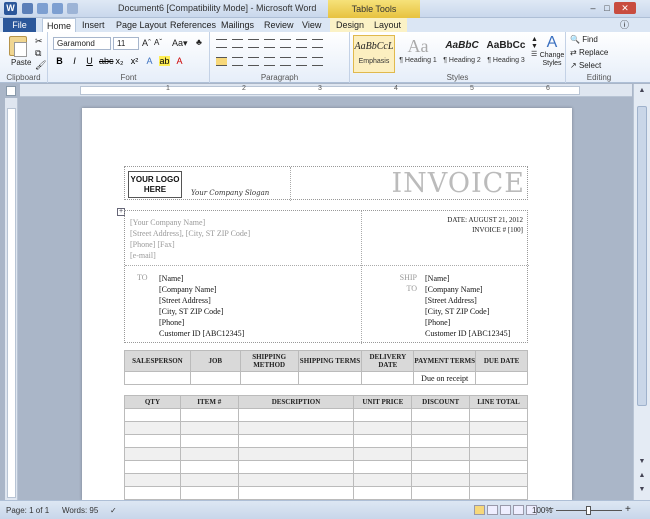  What do you see at coordinates (642, 256) in the screenshot?
I see `scrollbar-thumb` at bounding box center [642, 256].